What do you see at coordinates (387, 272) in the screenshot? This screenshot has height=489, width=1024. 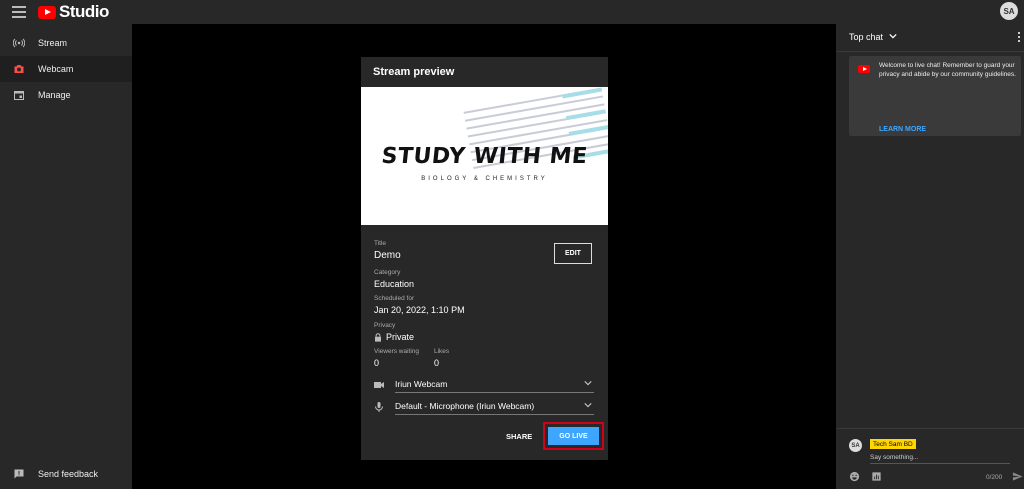 I see `category-label: Category` at bounding box center [387, 272].